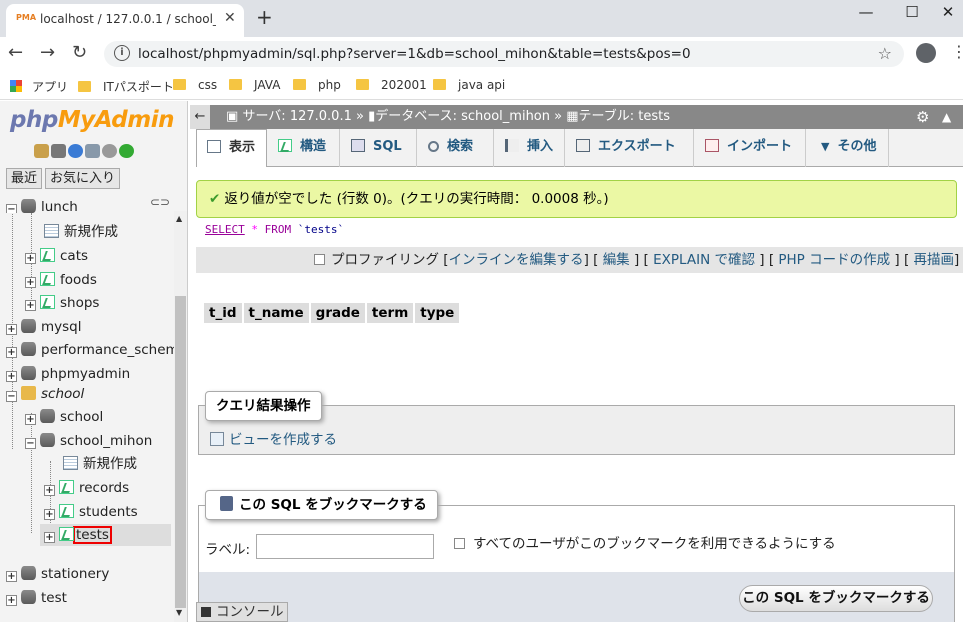 This screenshot has height=622, width=963. Describe the element at coordinates (922, 117) in the screenshot. I see `page-settings-gear-icon: ⚙` at that location.